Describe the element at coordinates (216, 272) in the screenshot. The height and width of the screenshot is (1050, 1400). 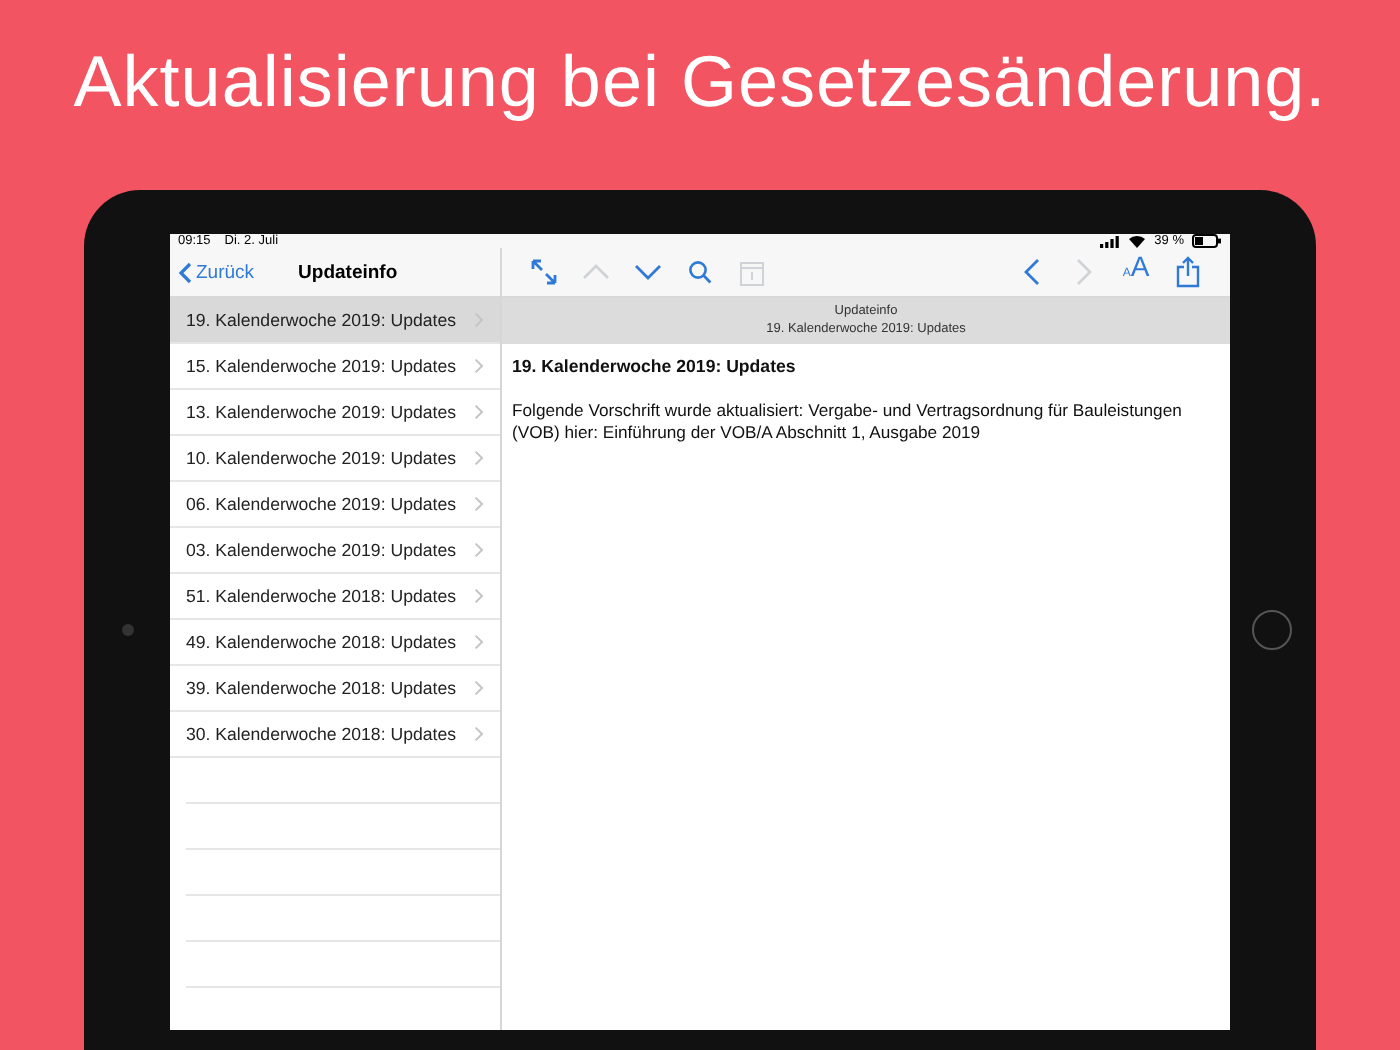
I see `back-button: Zurück` at that location.